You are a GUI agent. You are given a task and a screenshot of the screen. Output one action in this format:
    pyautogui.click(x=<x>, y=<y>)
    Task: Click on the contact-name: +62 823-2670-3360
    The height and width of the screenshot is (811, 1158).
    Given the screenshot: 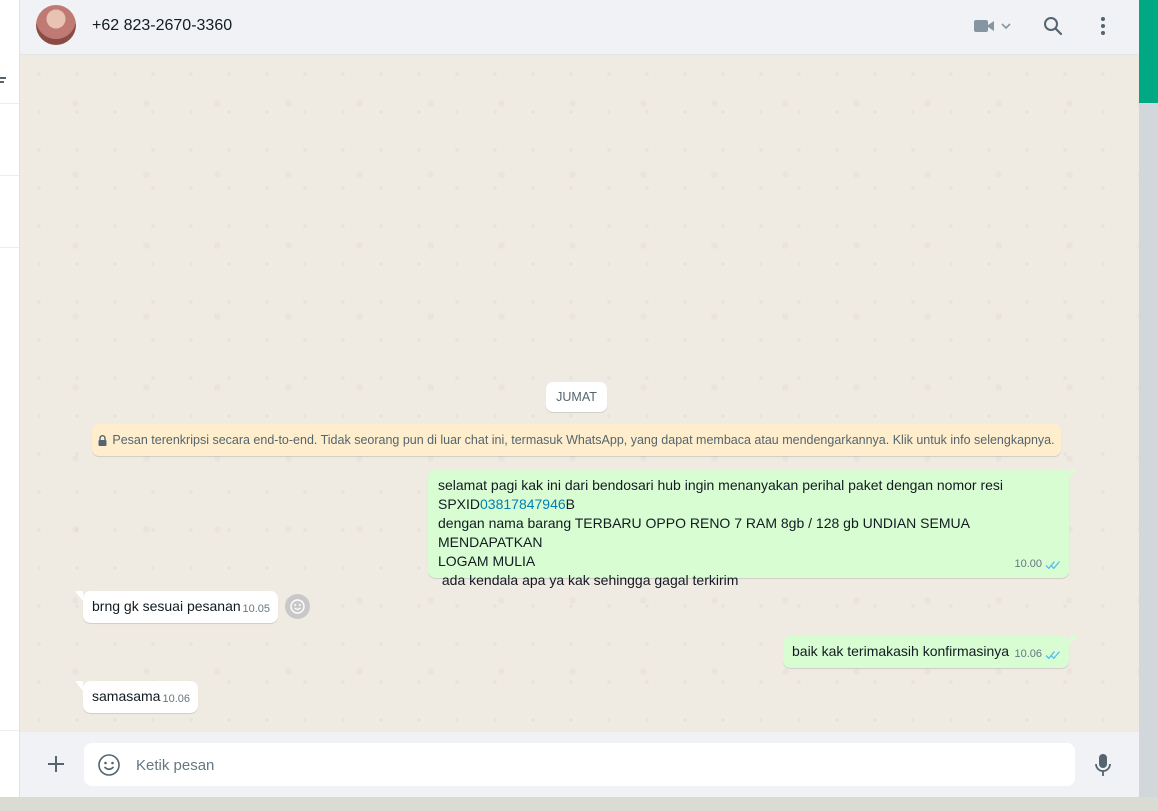 What is the action you would take?
    pyautogui.click(x=162, y=26)
    